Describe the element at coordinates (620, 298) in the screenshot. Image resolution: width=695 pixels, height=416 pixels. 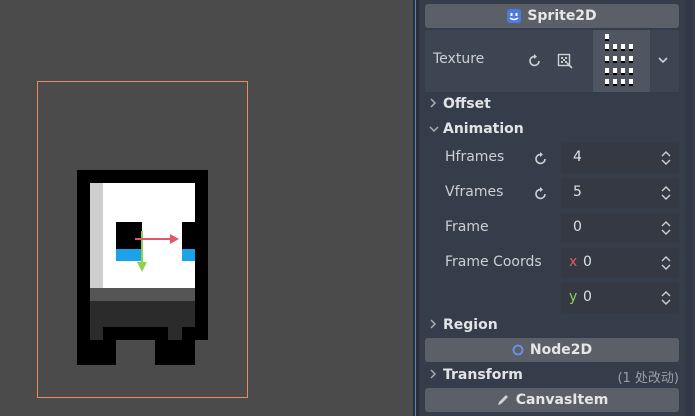
I see `frame-coords-y-spinbox: y 0` at that location.